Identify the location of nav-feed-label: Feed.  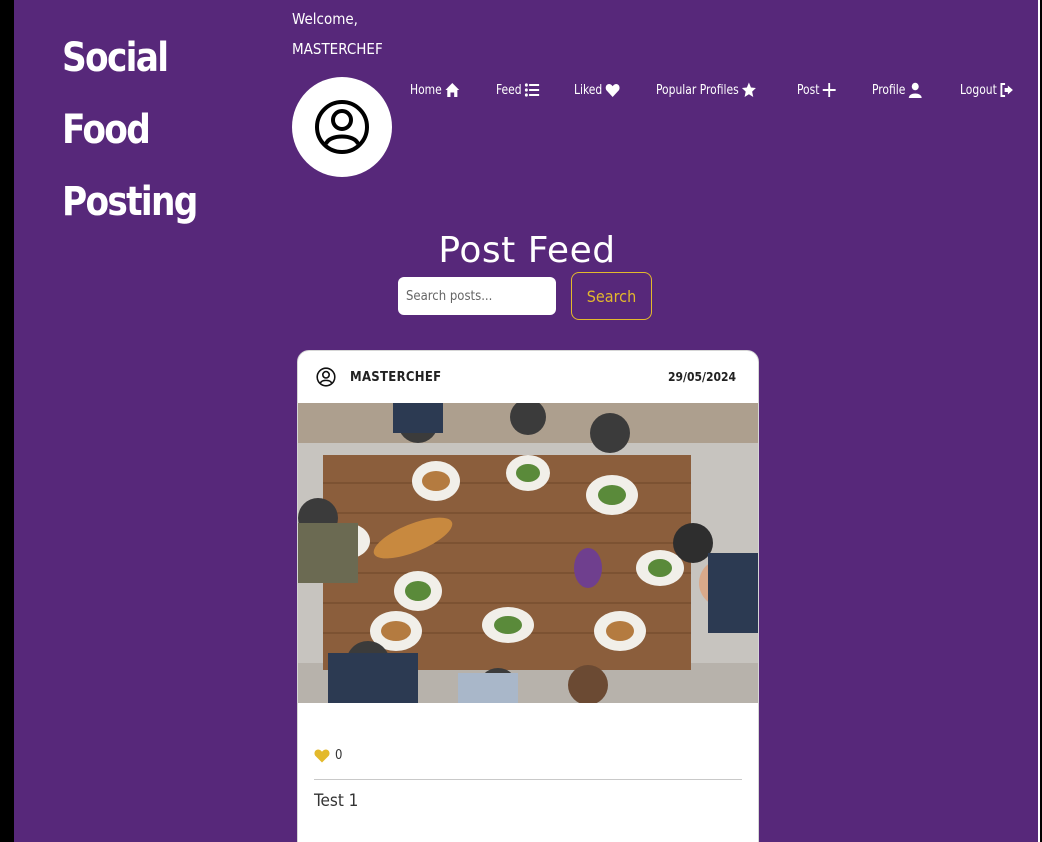
(508, 90).